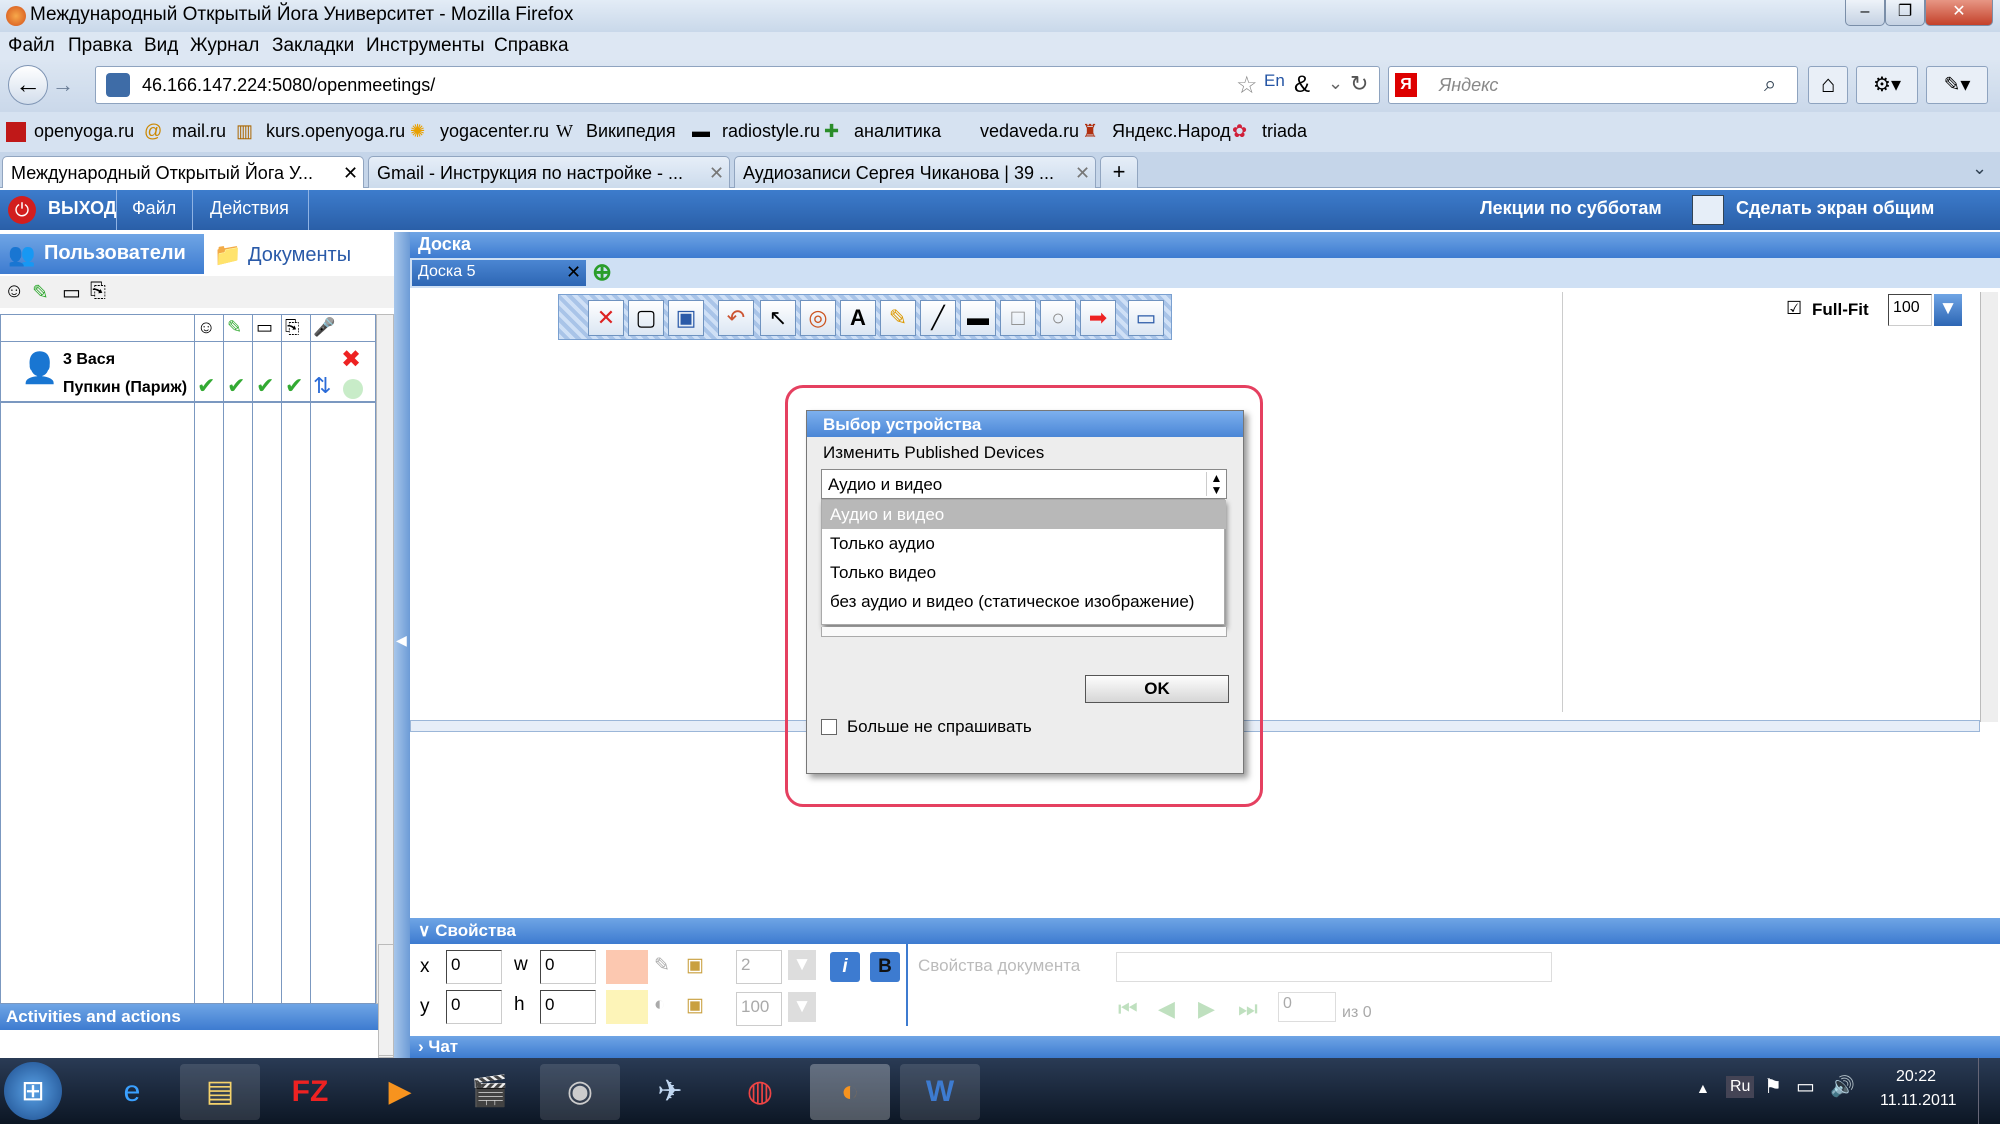 Image resolution: width=2000 pixels, height=1124 pixels. Describe the element at coordinates (249, 208) in the screenshot. I see `actions-menu: Действия` at that location.